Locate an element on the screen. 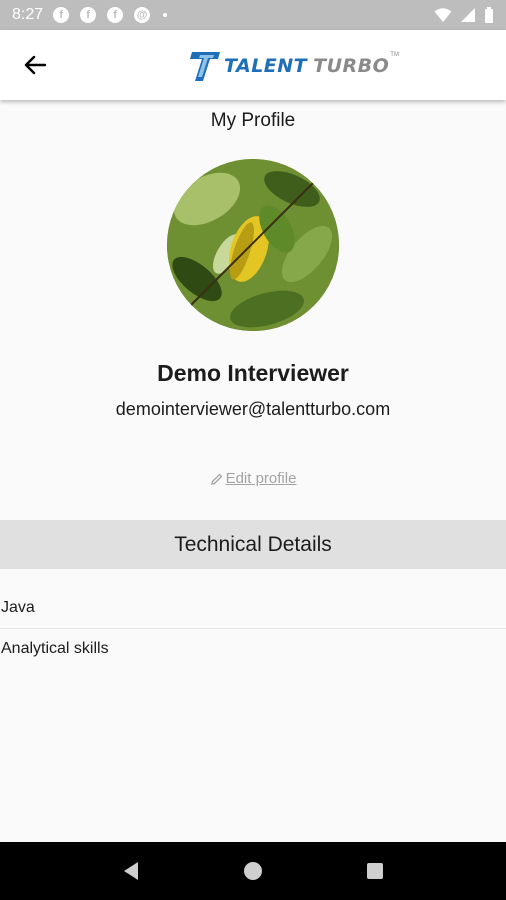 Image resolution: width=506 pixels, height=900 pixels. avatar-photo is located at coordinates (253, 245).